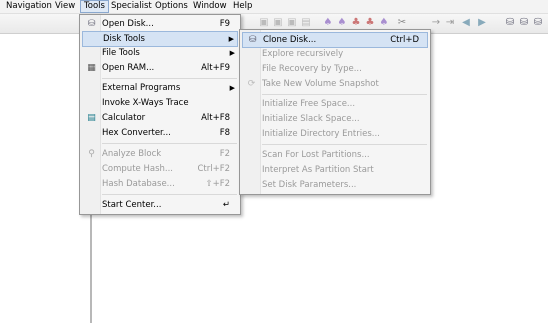 This screenshot has height=323, width=548. I want to click on tools-item-calculator: ▤ Calculator Alt+F8, so click(160, 118).